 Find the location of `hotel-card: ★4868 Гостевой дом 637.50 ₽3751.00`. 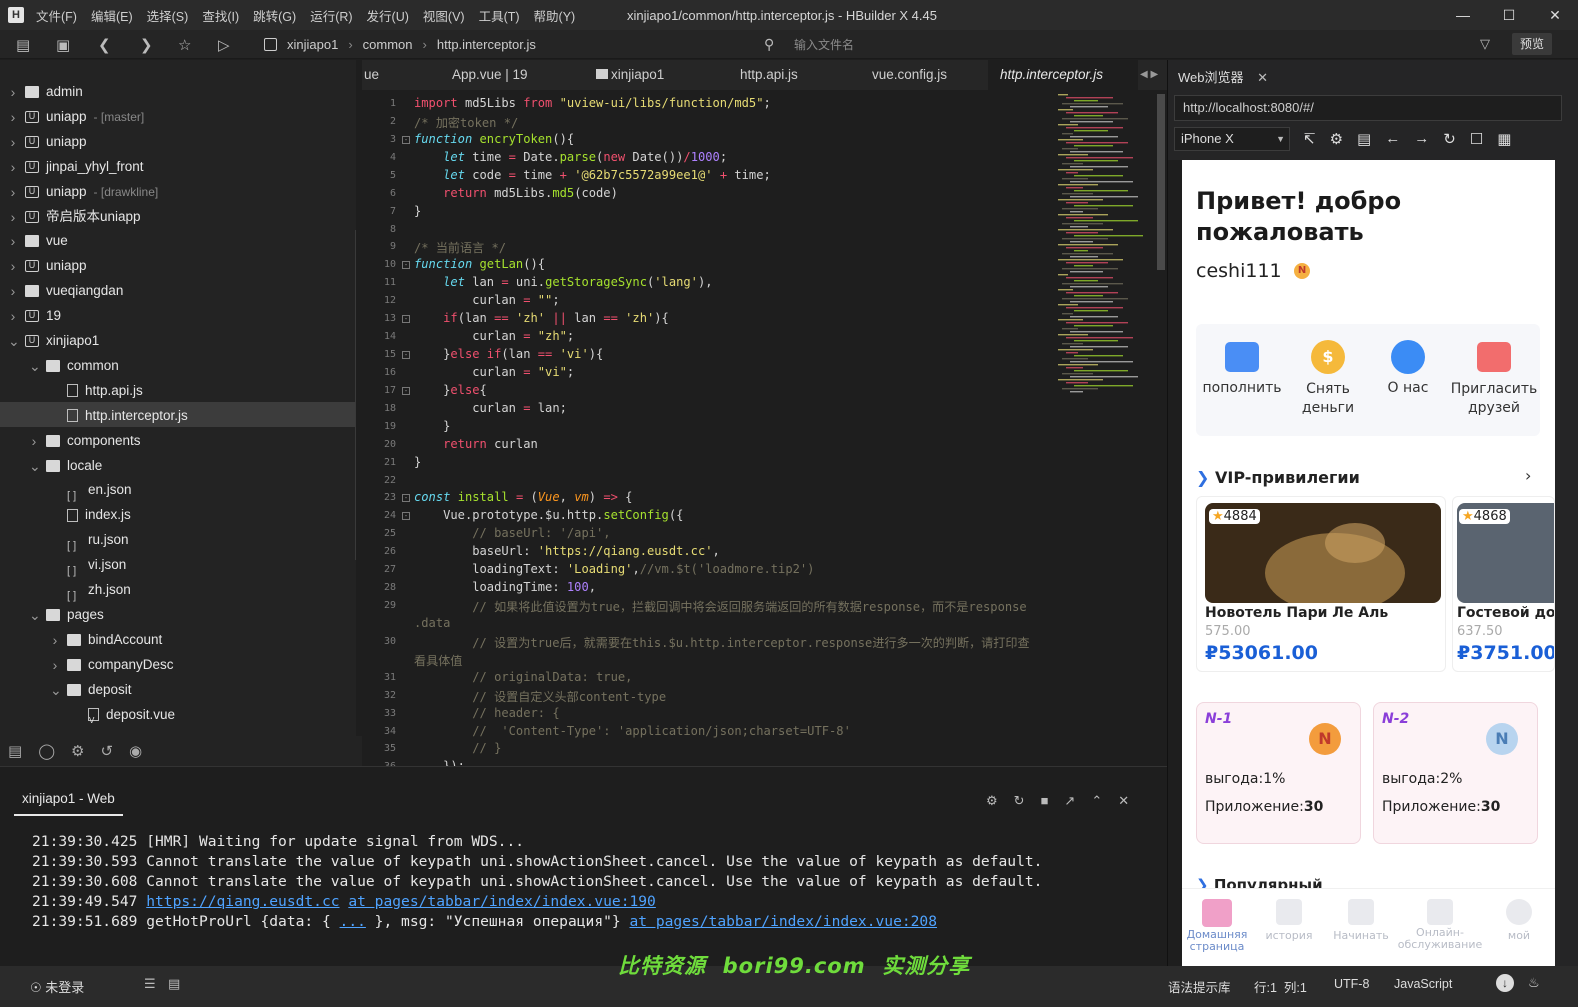

hotel-card: ★4868 Гостевой дом 637.50 ₽3751.00 is located at coordinates (1503, 584).